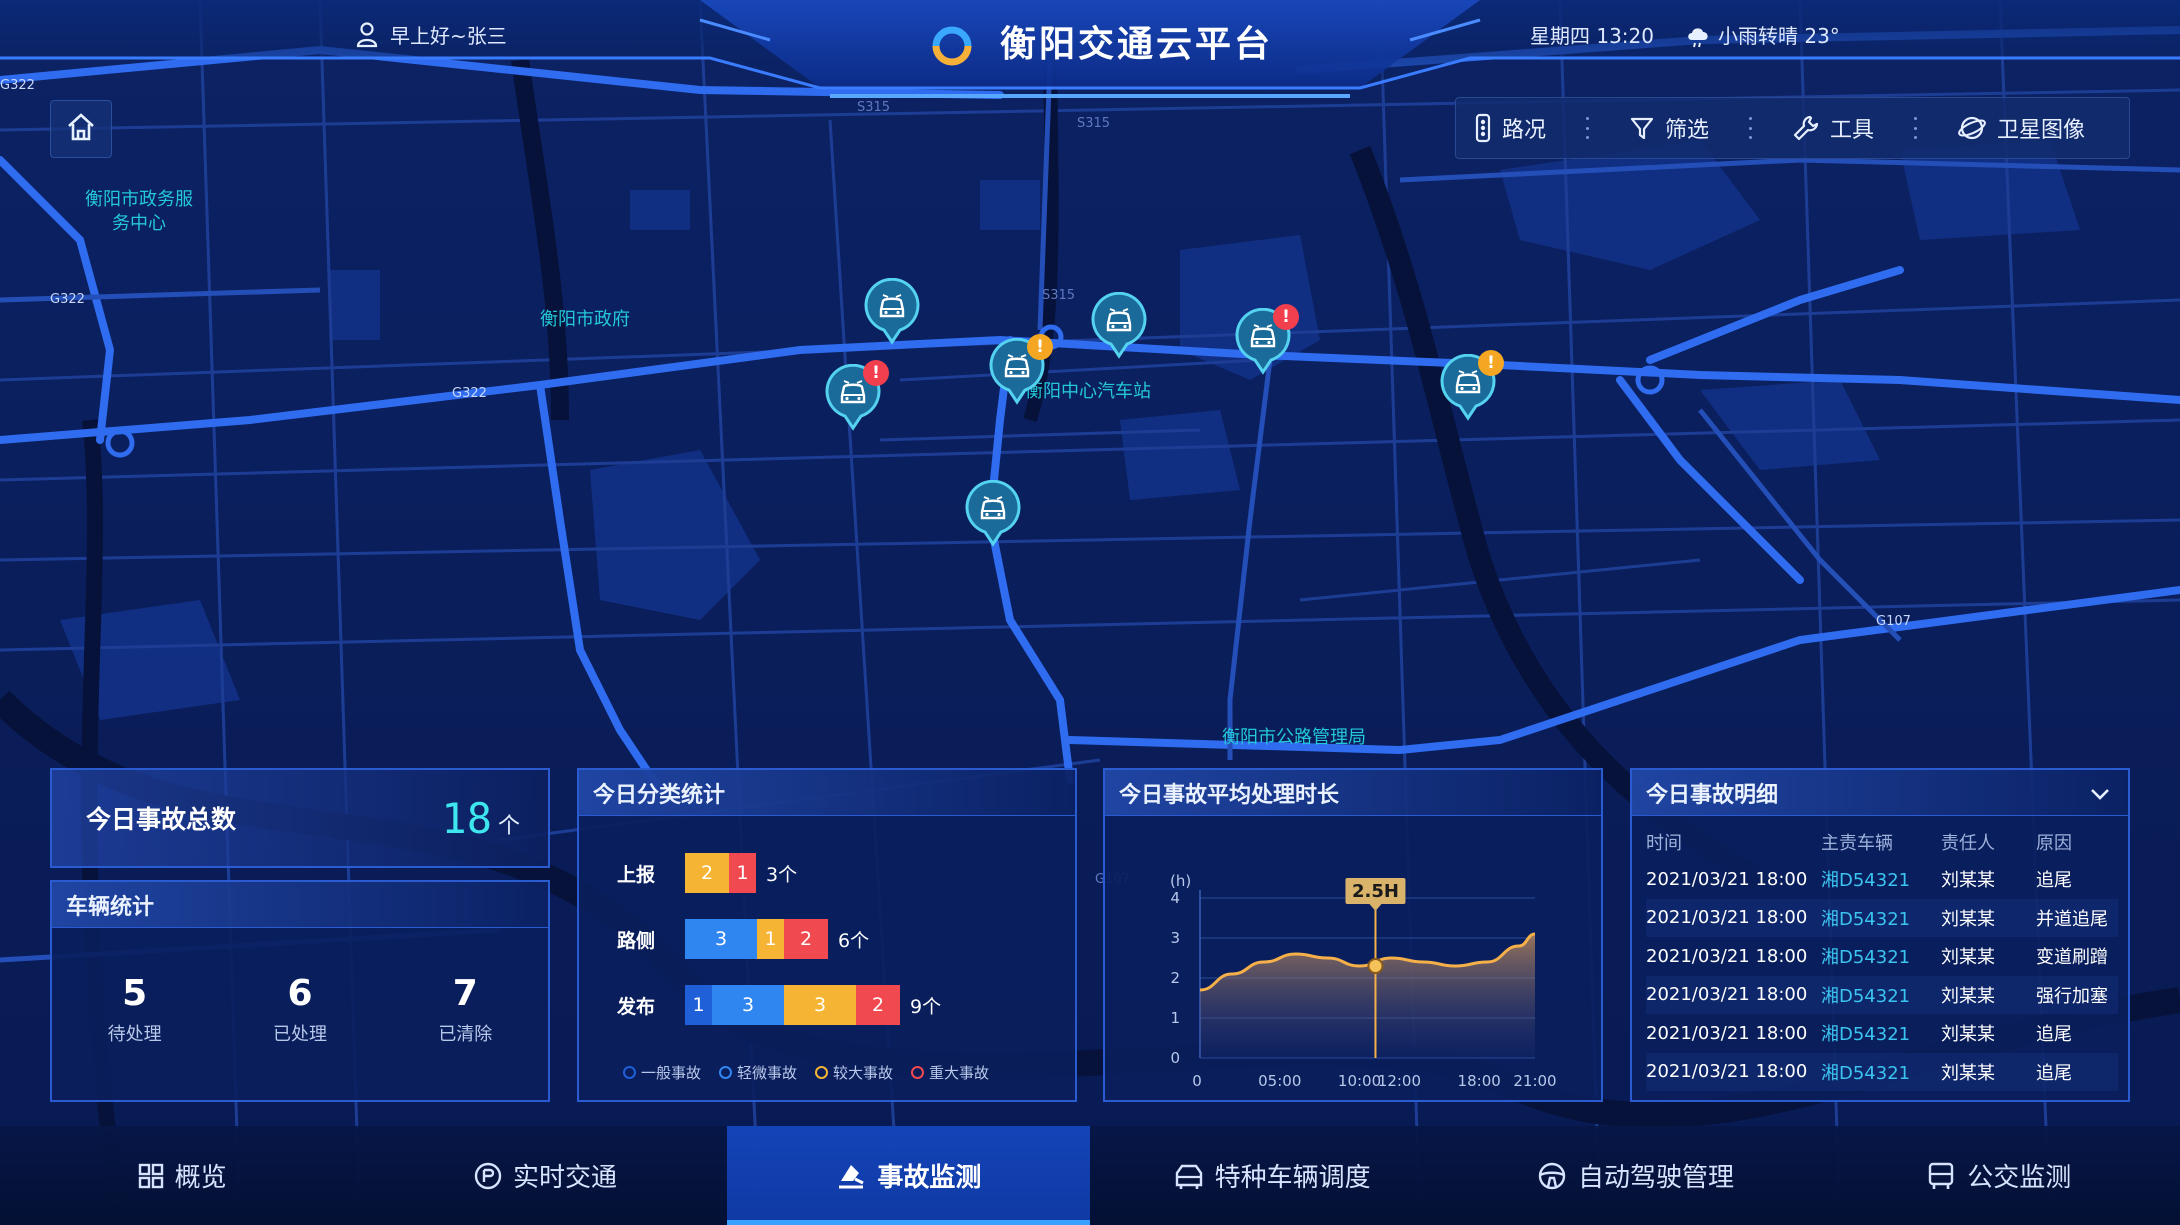 This screenshot has height=1225, width=2180. Describe the element at coordinates (488, 1176) in the screenshot. I see `traffic-icon` at that location.